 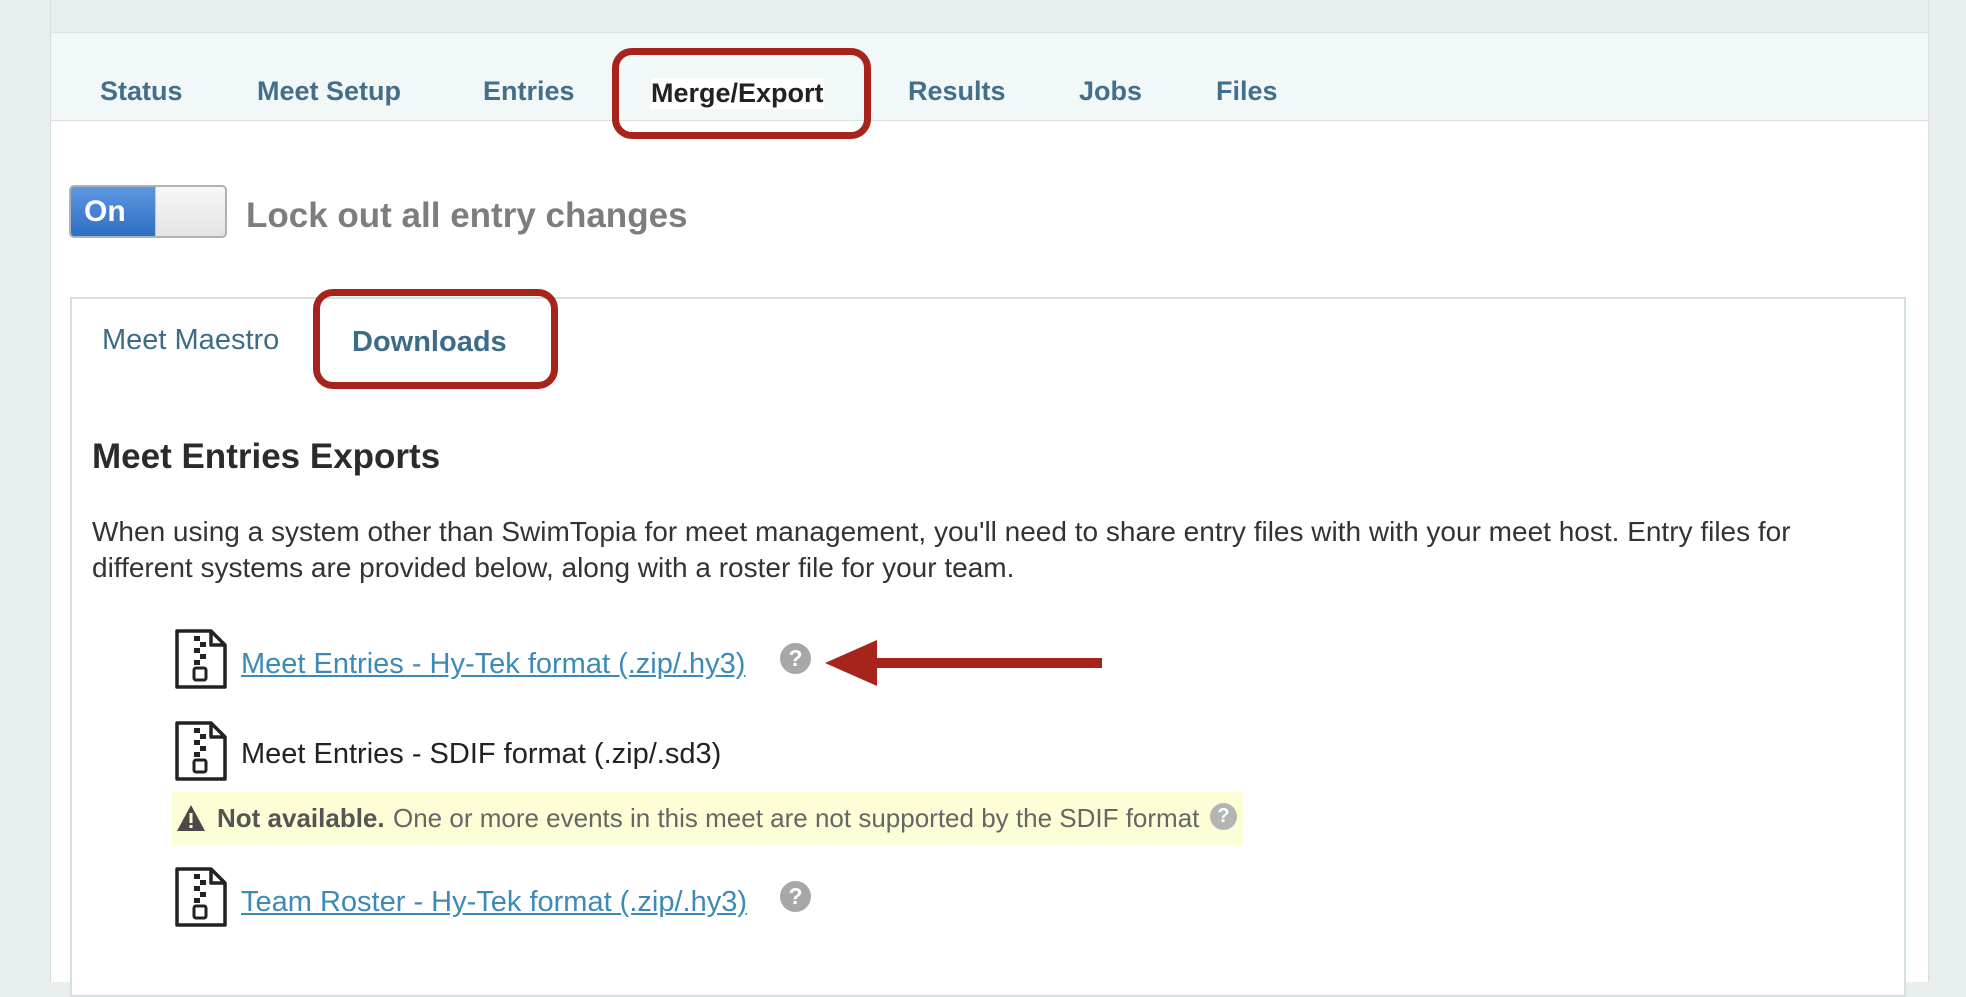 What do you see at coordinates (737, 93) in the screenshot?
I see `tab-merge-export: Merge/Export` at bounding box center [737, 93].